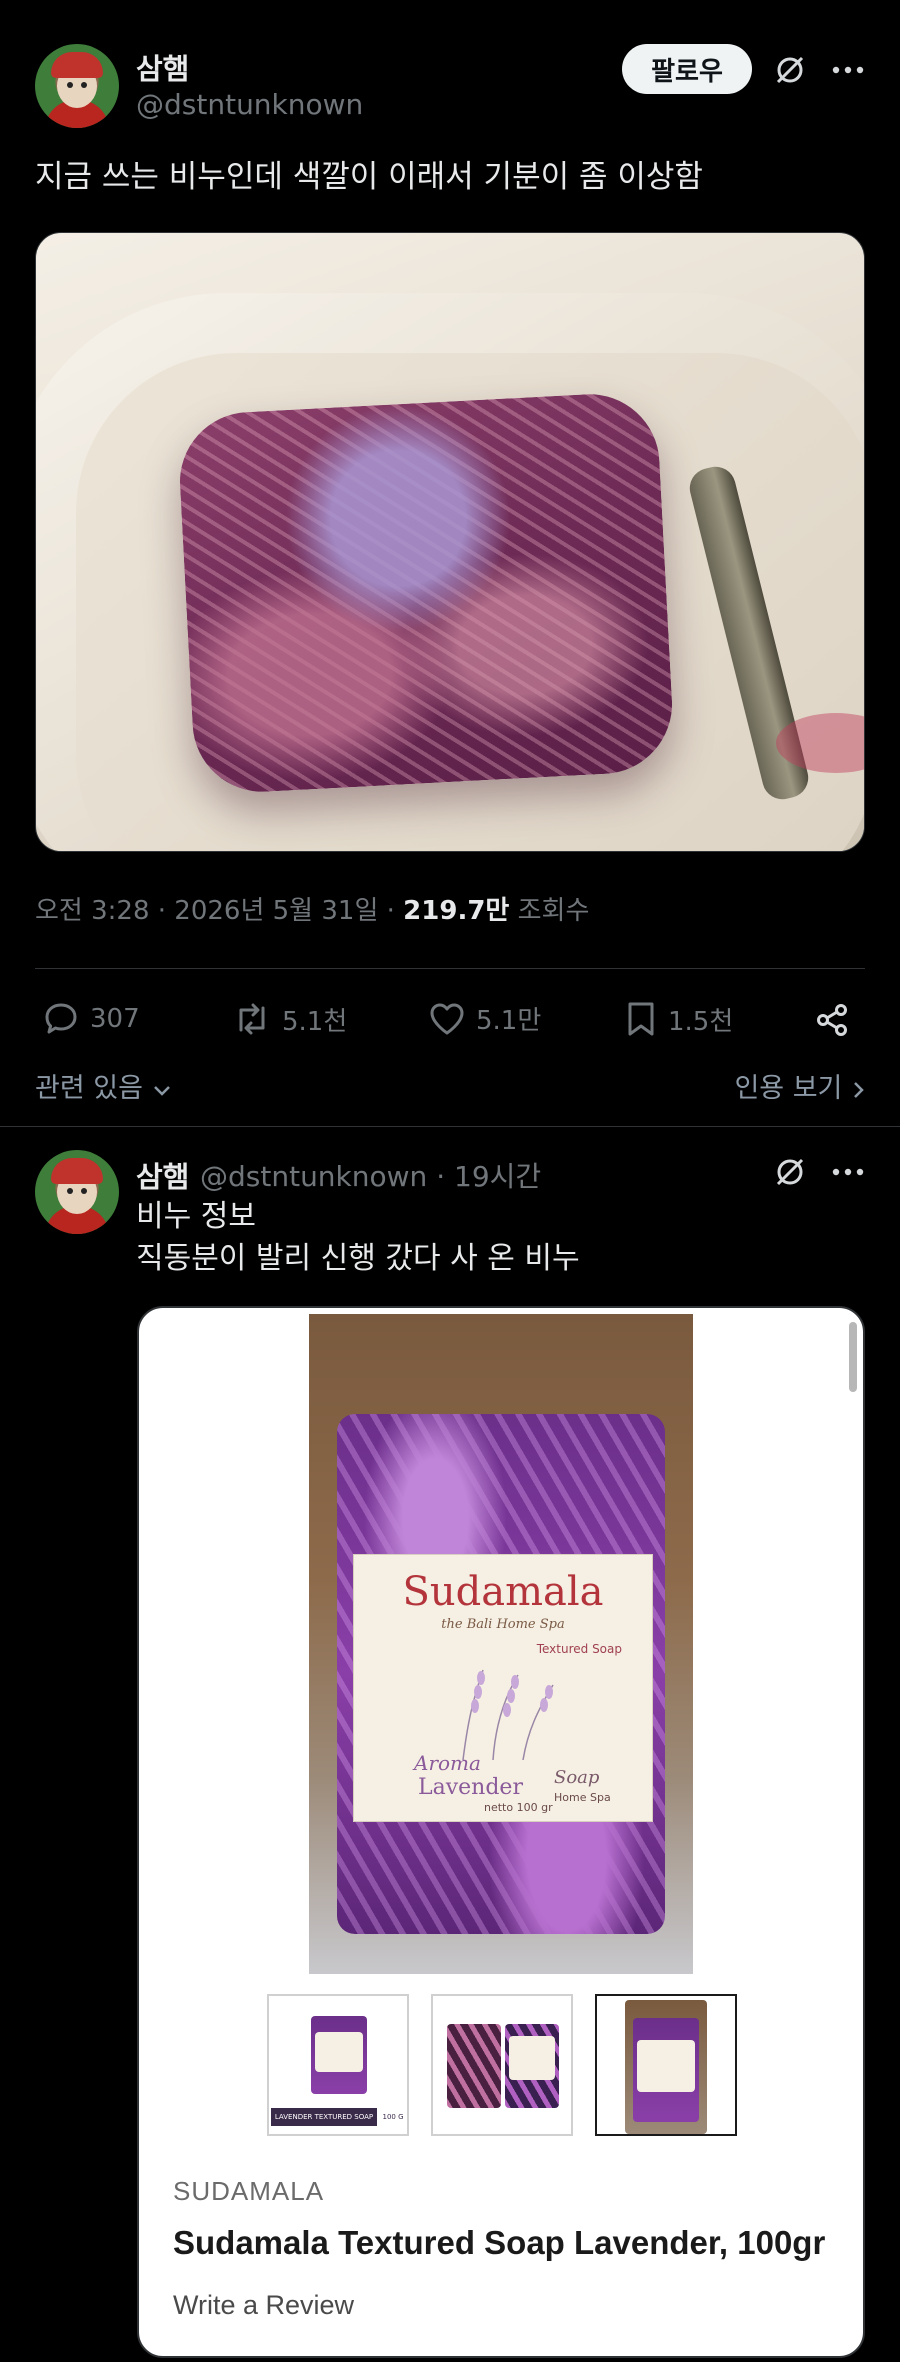 The image size is (900, 2362). I want to click on bookmark-icon, so click(641, 1019).